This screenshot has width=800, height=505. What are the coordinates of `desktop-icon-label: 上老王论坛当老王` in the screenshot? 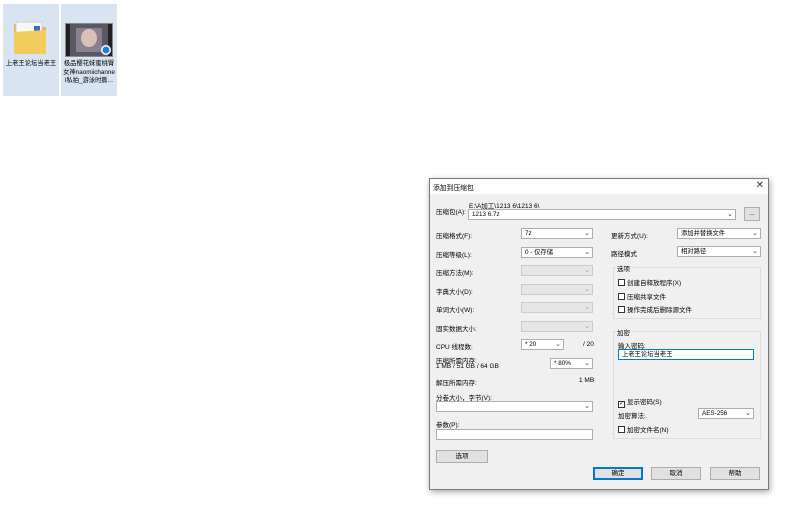 It's located at (31, 63).